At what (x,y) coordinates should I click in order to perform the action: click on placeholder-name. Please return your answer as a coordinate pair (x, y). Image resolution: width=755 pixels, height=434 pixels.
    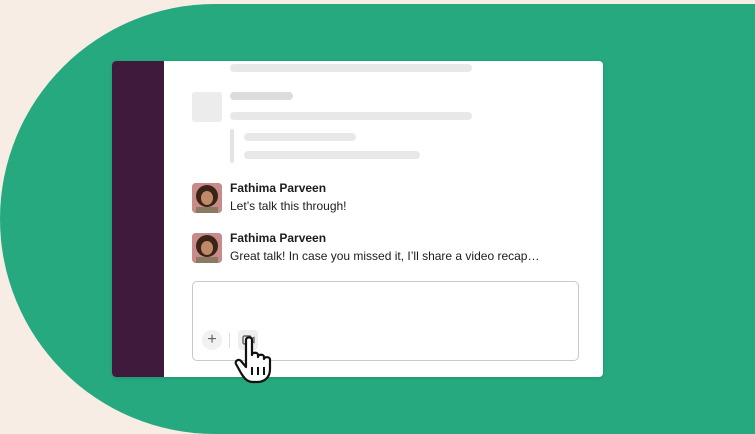
    Looking at the image, I should click on (261, 96).